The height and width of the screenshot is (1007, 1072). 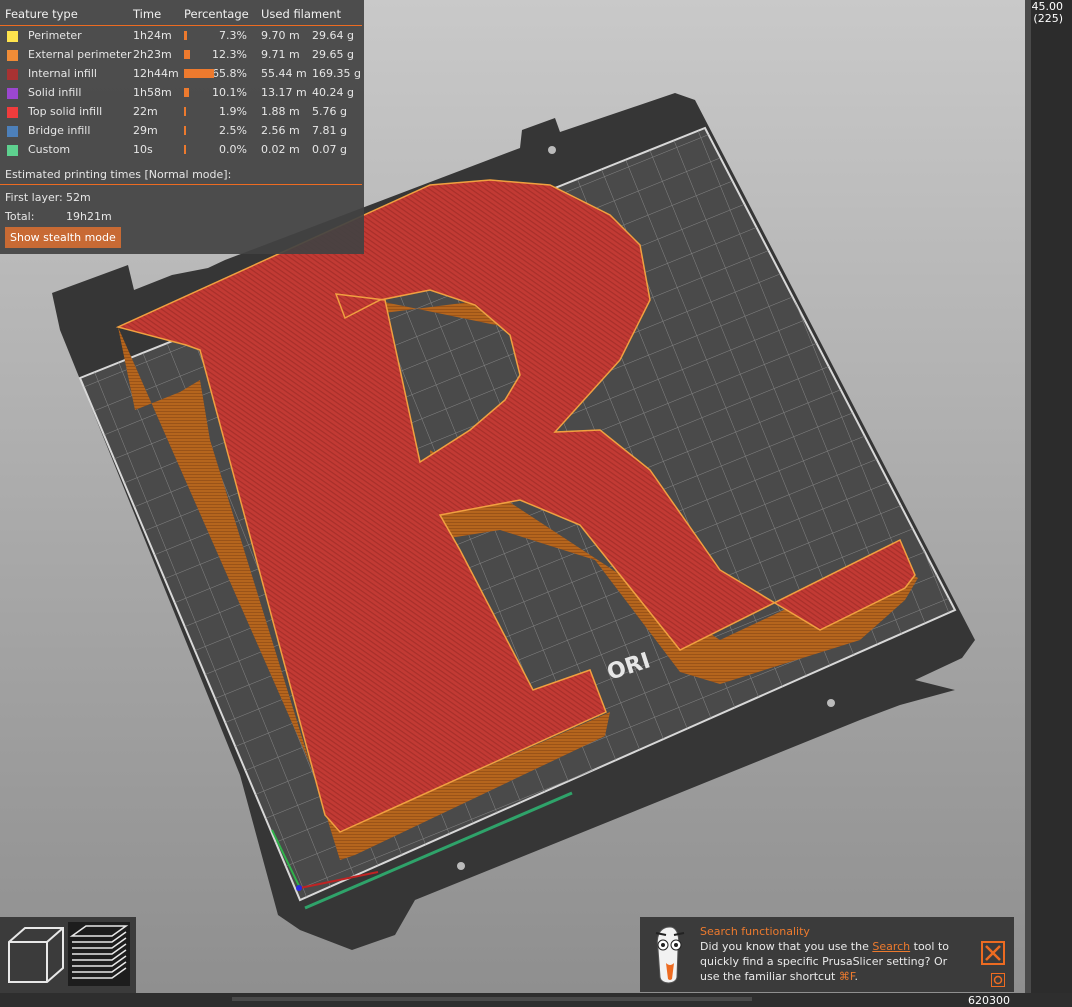 I want to click on feature-weight: 29.64 g, so click(x=333, y=35).